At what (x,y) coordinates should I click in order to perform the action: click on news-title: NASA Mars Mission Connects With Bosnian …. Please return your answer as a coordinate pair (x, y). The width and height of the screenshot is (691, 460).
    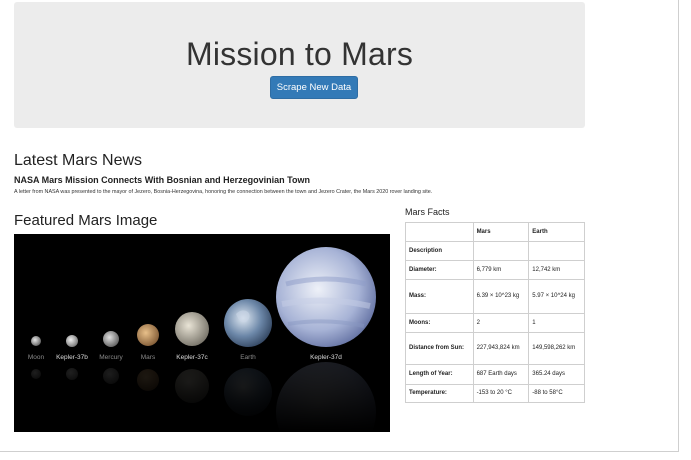
    Looking at the image, I should click on (162, 180).